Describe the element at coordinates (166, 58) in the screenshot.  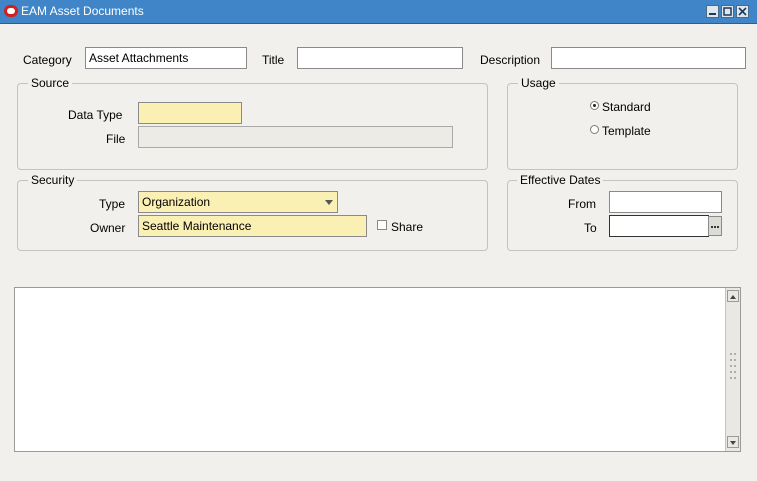
I see `category-field: Asset Attachments` at that location.